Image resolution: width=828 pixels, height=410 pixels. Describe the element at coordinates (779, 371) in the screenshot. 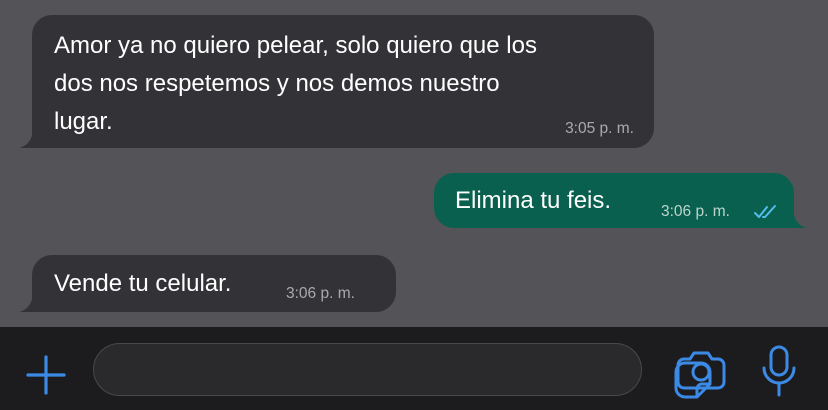

I see `microphone-icon` at that location.